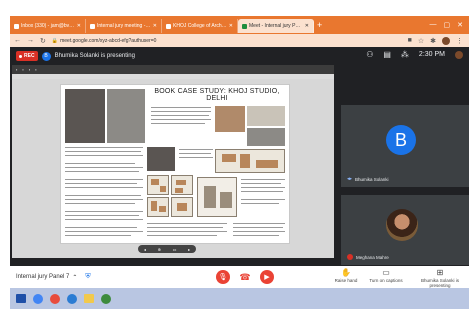 This screenshot has width=469, height=309. Describe the element at coordinates (319, 25) in the screenshot. I see `new-tab-button: +` at that location.